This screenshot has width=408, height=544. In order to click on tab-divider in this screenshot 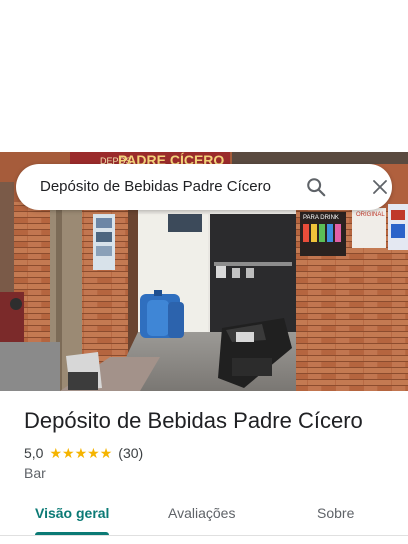, I will do `click(204, 535)`.